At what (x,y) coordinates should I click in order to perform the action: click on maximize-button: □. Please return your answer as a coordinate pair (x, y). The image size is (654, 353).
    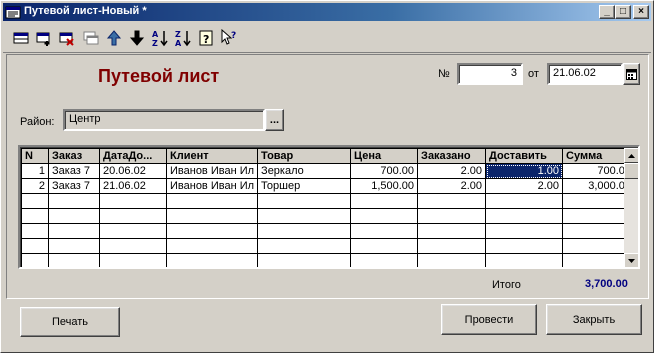
    Looking at the image, I should click on (623, 12).